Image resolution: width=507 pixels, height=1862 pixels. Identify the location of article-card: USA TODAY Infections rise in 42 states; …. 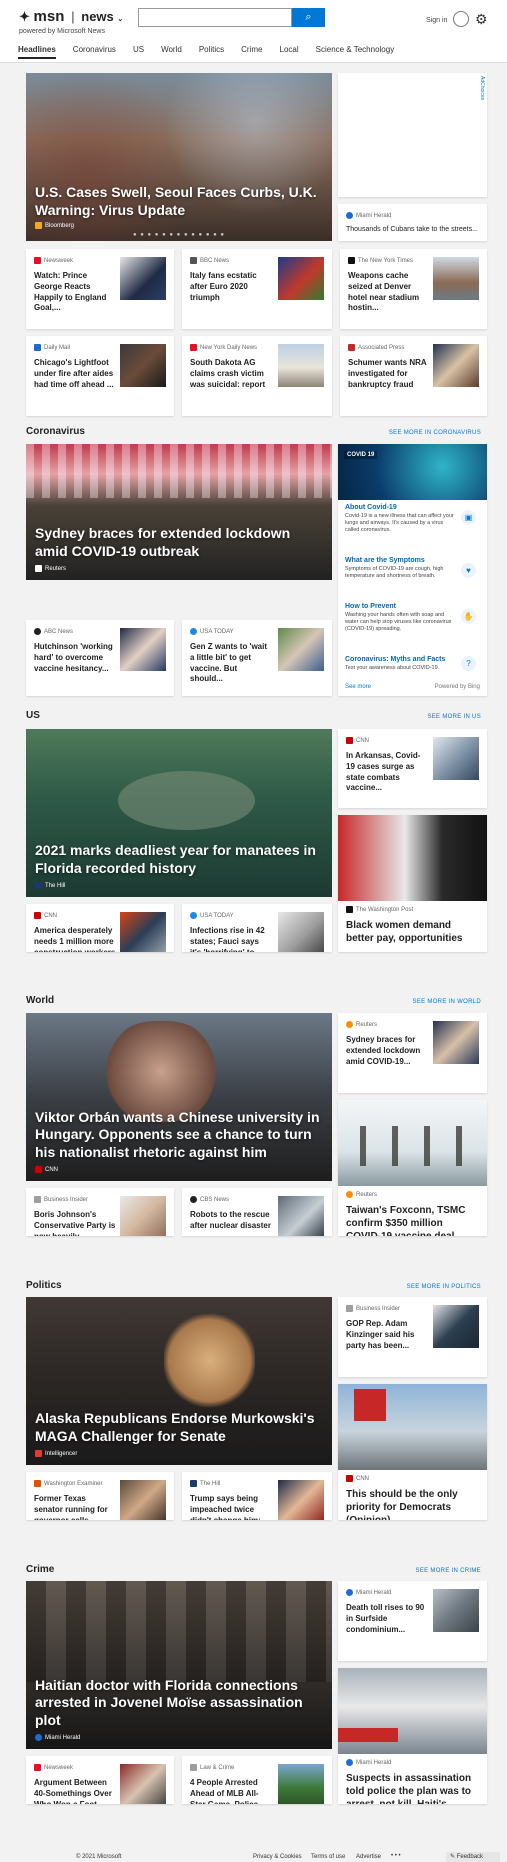
(257, 928).